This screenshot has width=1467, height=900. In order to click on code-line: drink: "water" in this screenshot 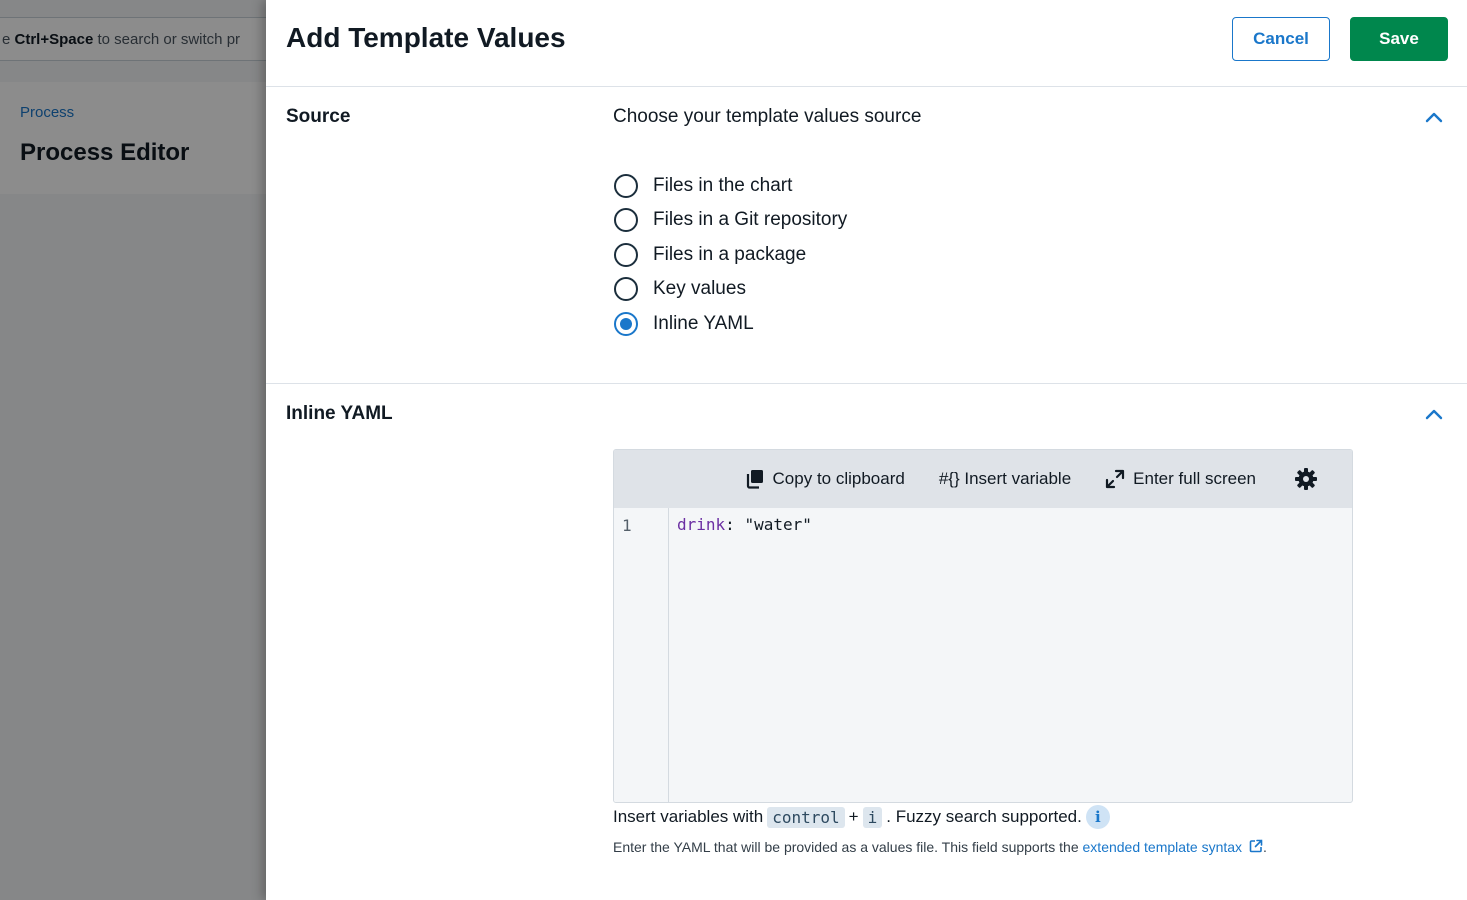, I will do `click(744, 524)`.